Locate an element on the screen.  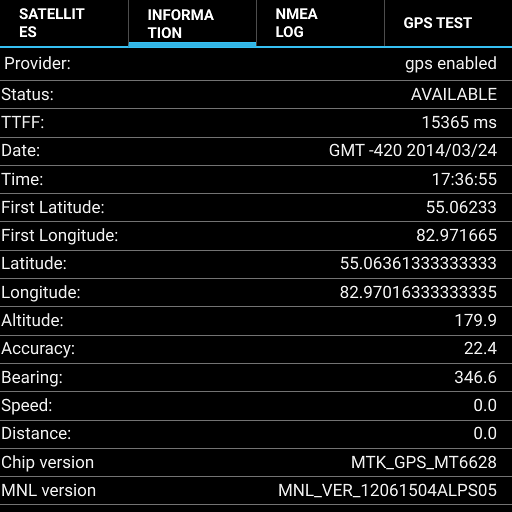
tab: NMEA LOG is located at coordinates (320, 23).